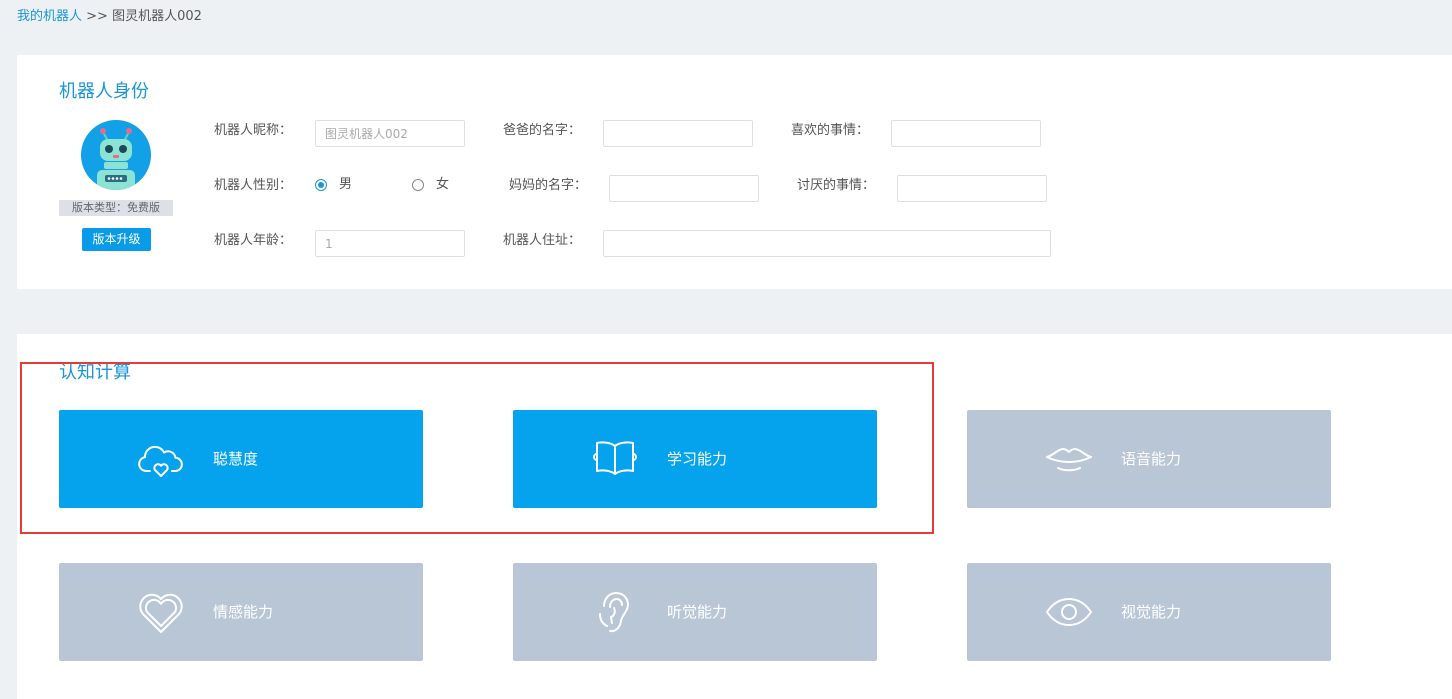 The width and height of the screenshot is (1452, 699). I want to click on breadcrumb-current: 图灵机器人002, so click(157, 16).